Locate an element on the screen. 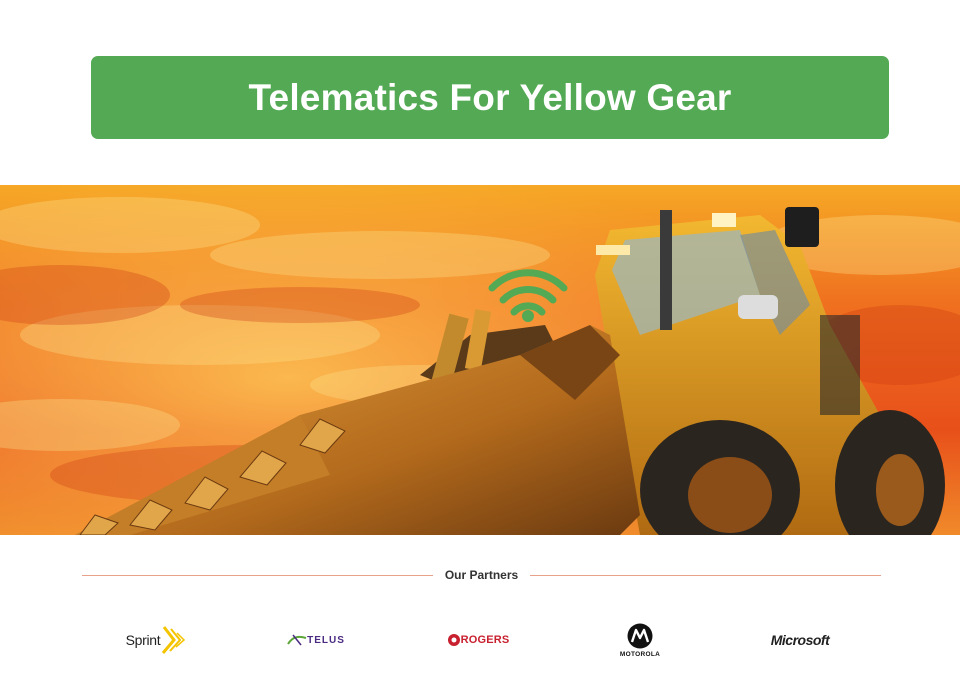  partners-heading: Our Partners is located at coordinates (482, 575).